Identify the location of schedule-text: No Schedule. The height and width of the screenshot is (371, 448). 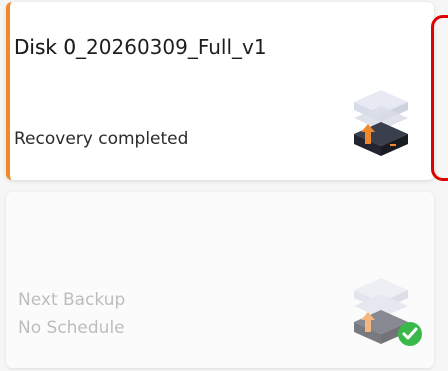
(71, 328).